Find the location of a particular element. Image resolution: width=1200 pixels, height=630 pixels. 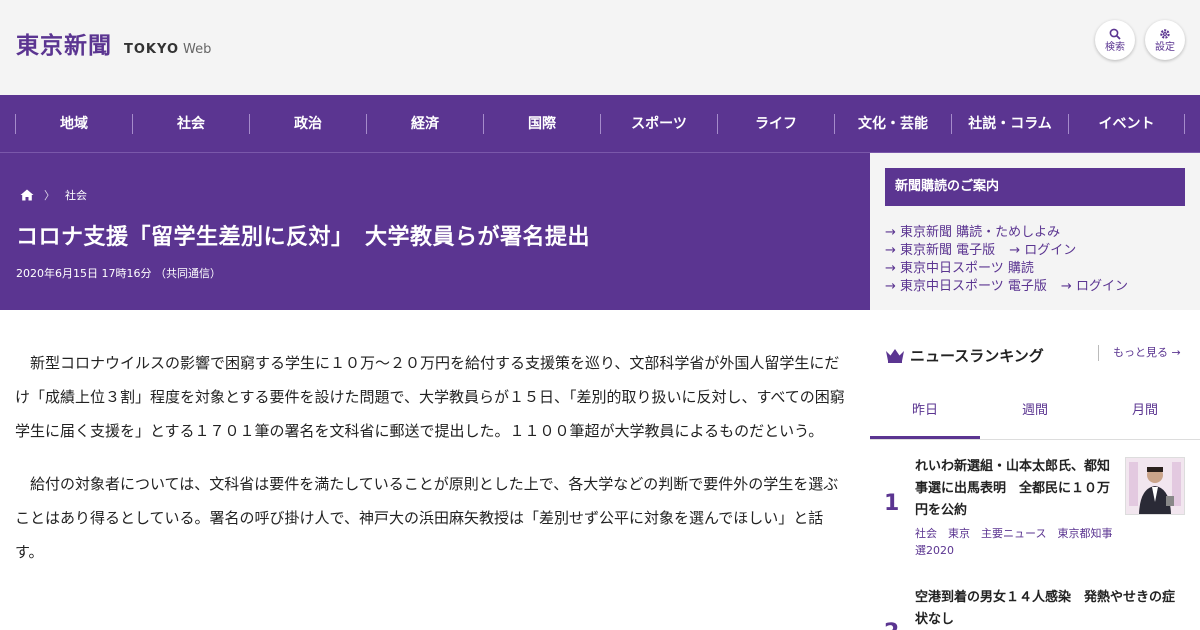

nav-item-economy: 経済 is located at coordinates (424, 123).